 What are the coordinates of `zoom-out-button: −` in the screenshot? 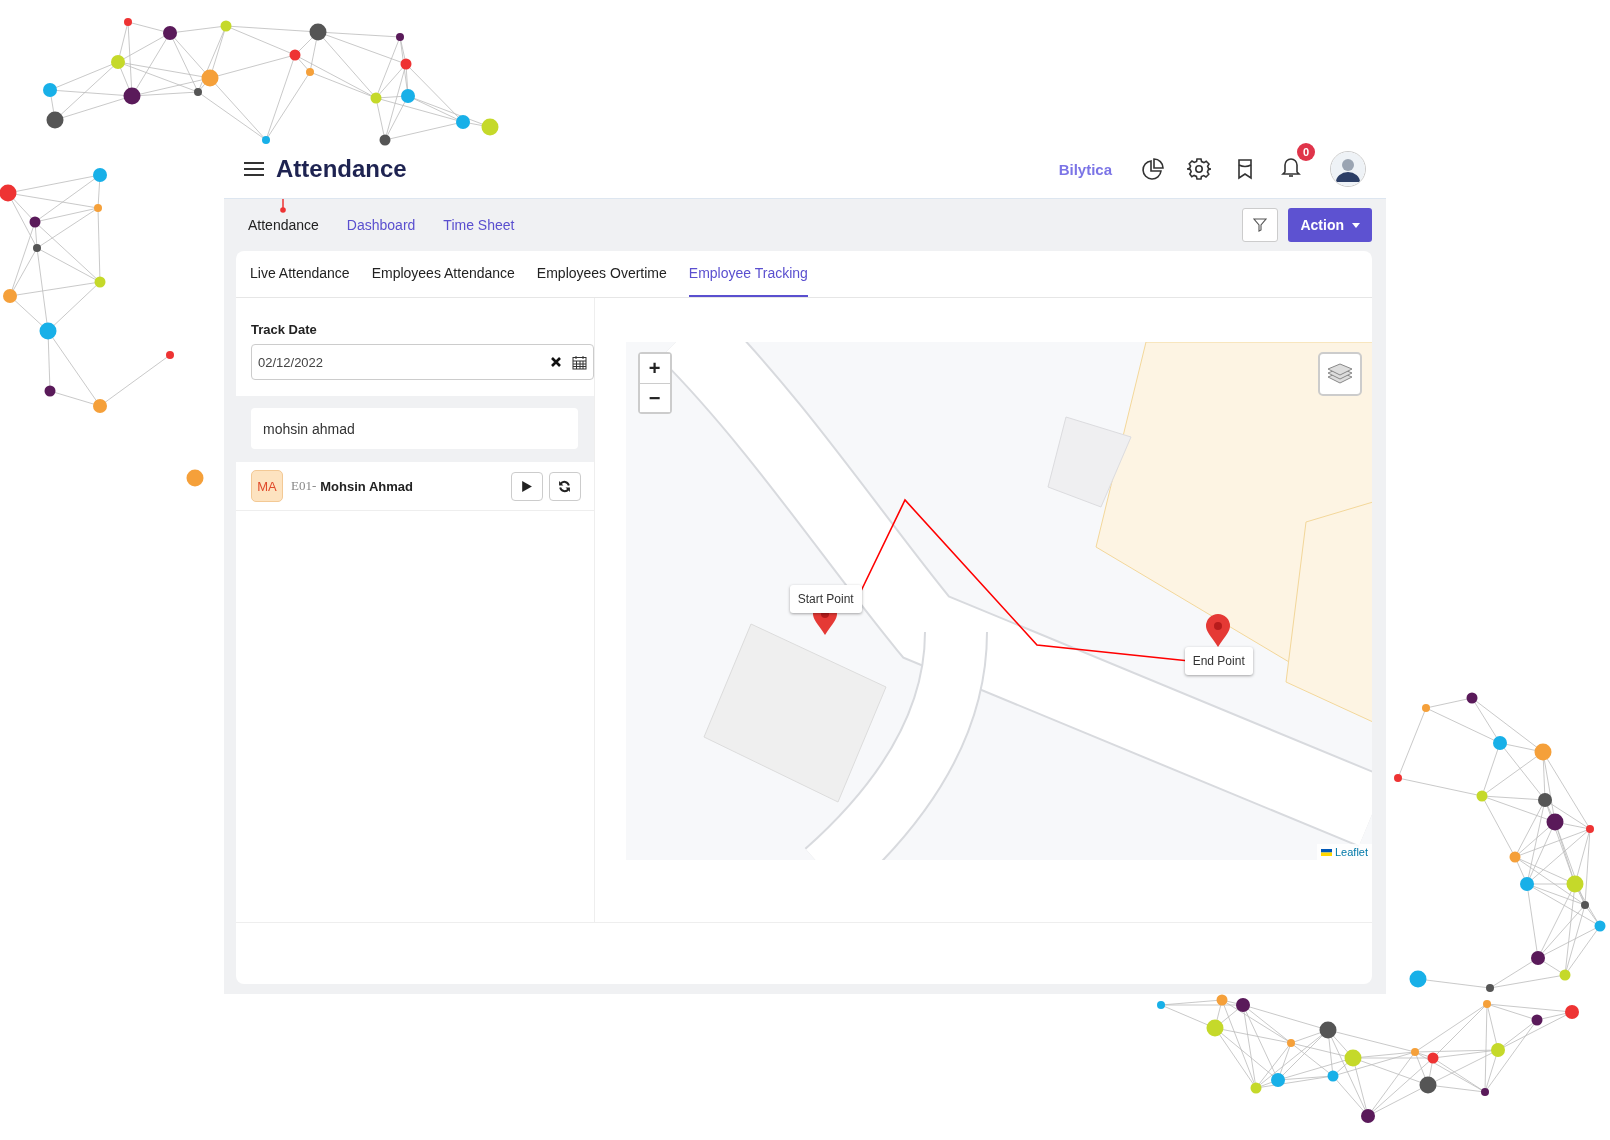 It's located at (654, 397).